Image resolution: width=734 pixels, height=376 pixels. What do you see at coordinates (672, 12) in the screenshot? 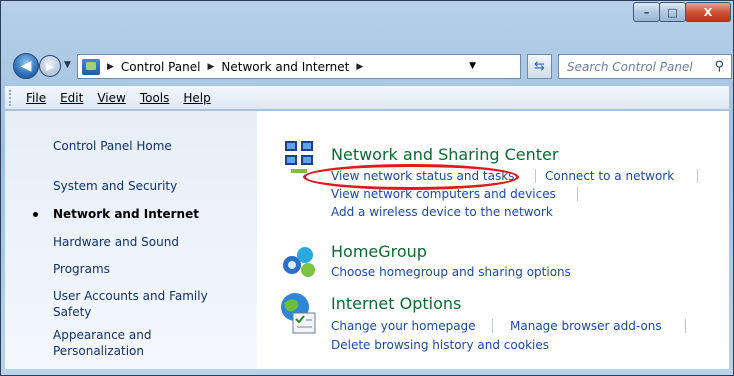
I see `maximize-button: □` at bounding box center [672, 12].